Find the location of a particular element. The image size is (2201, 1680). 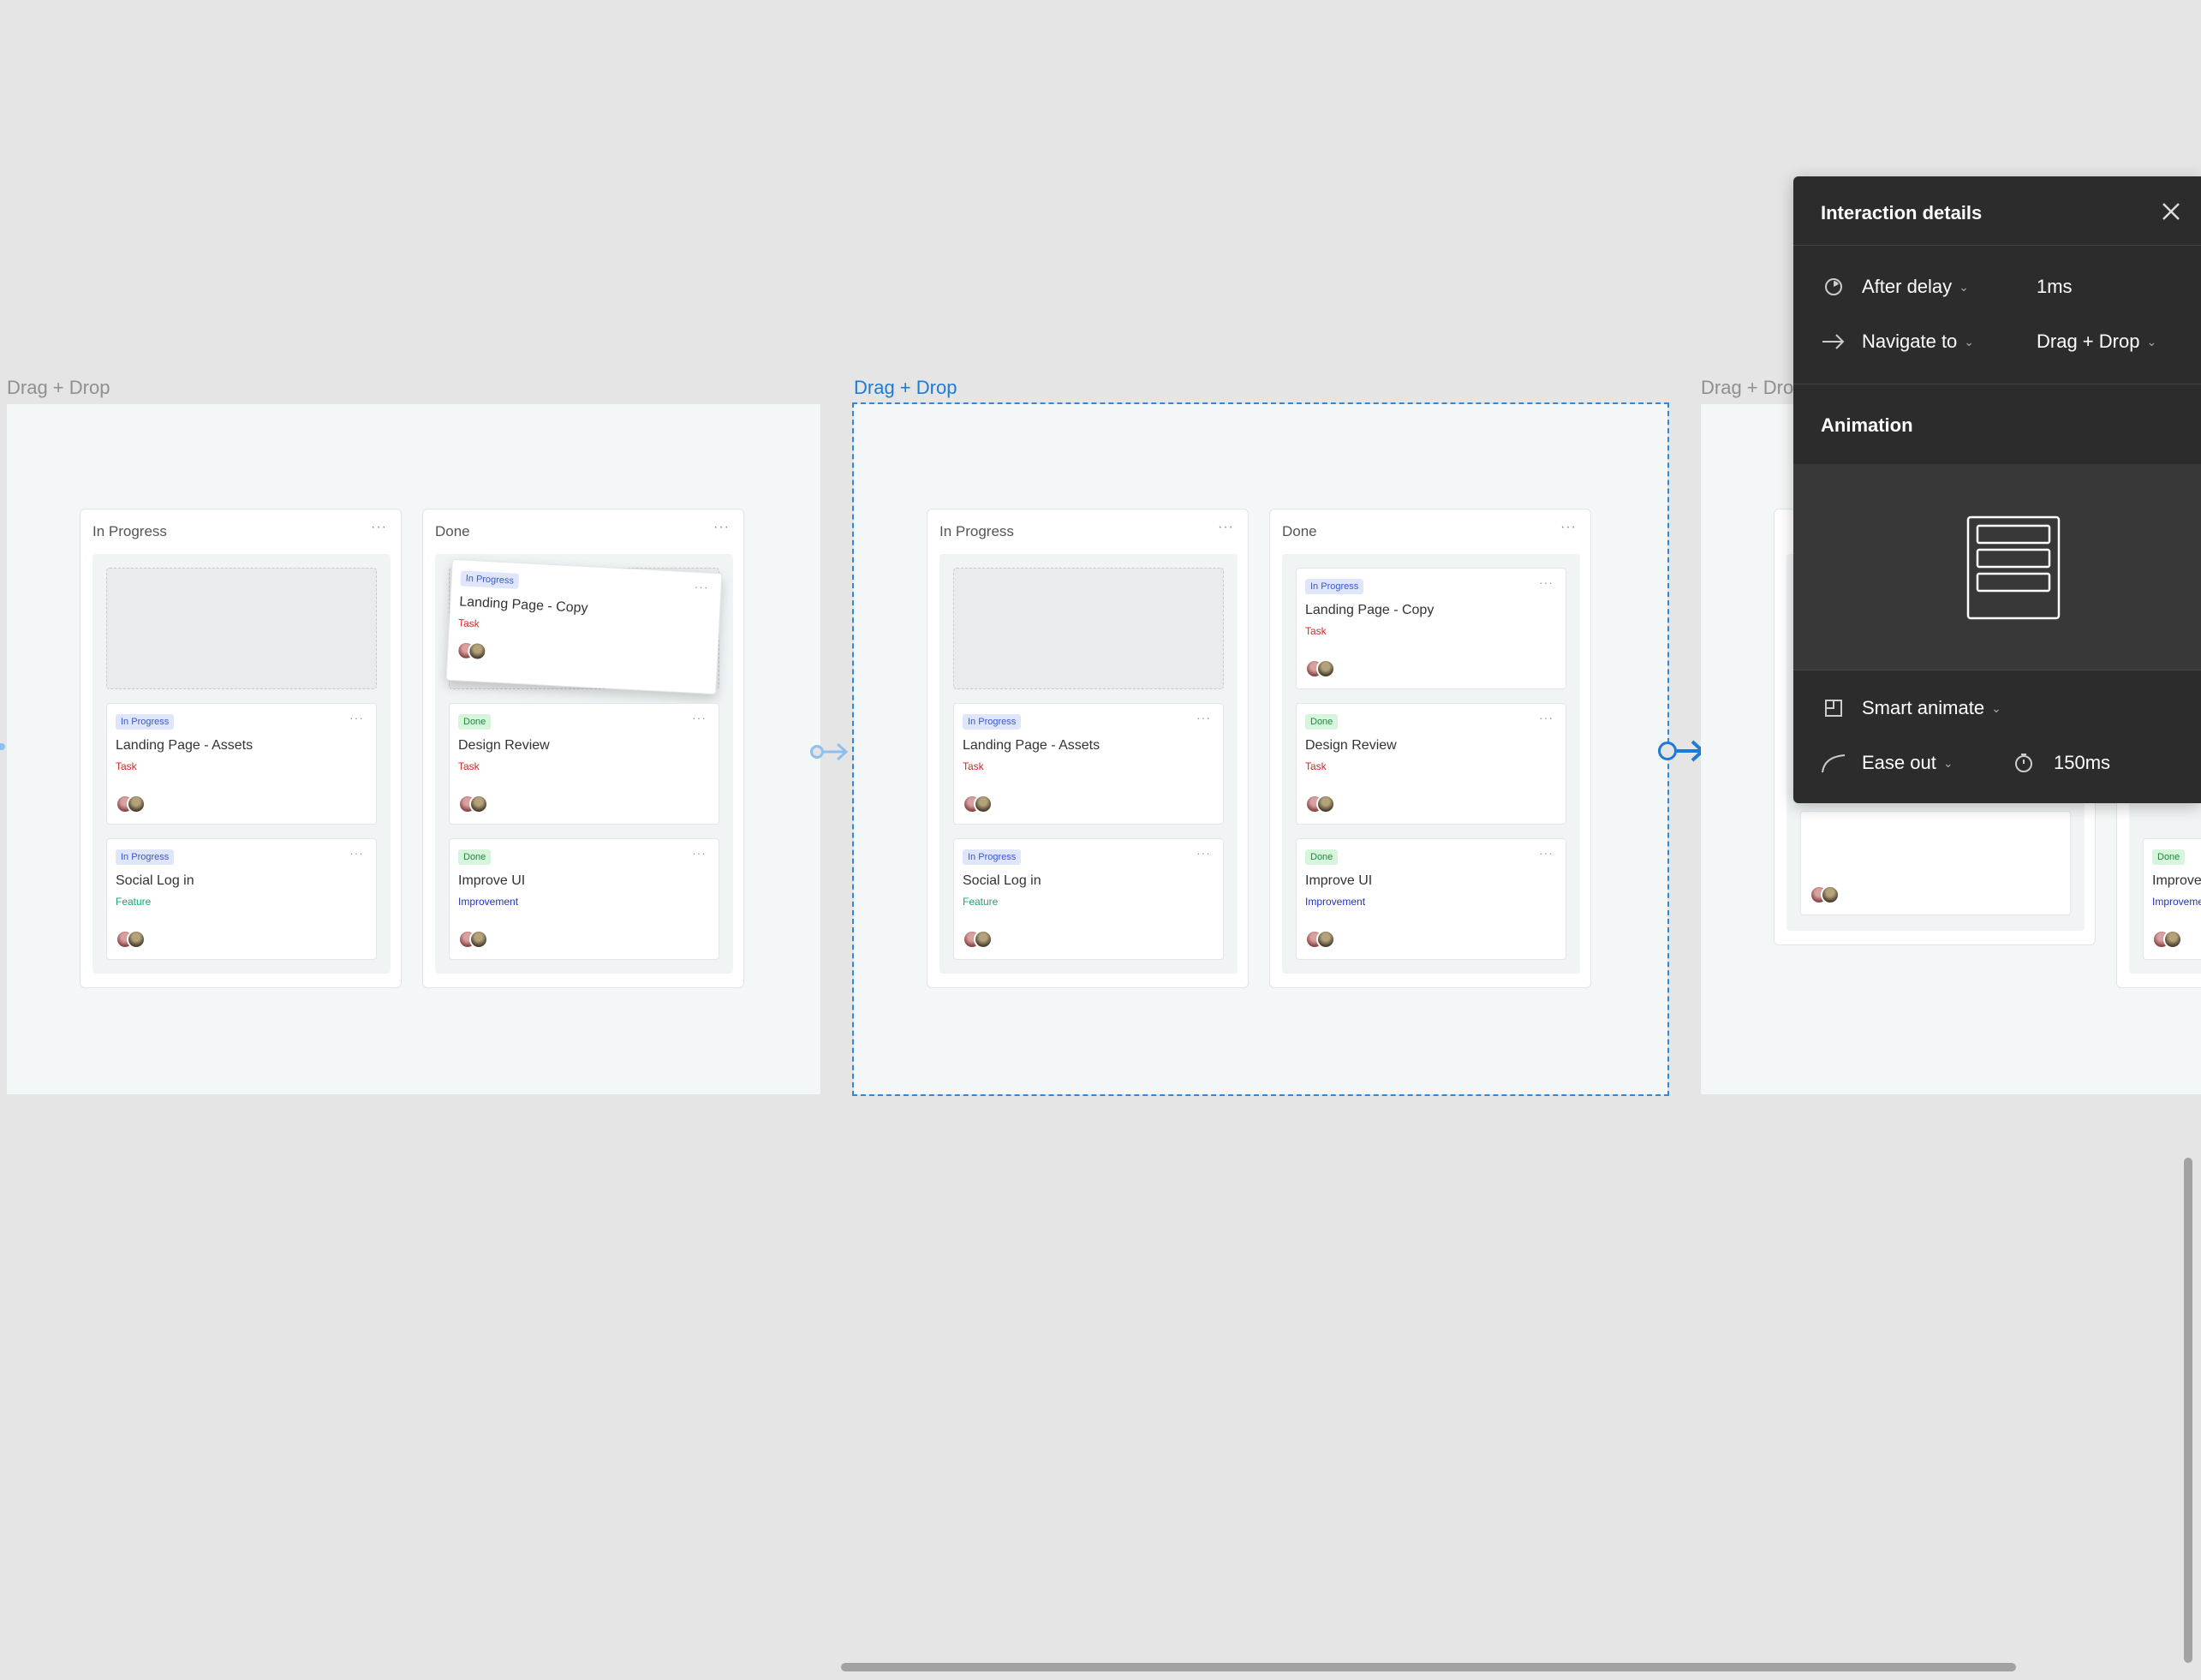

card-tag: Feature is located at coordinates (981, 902).